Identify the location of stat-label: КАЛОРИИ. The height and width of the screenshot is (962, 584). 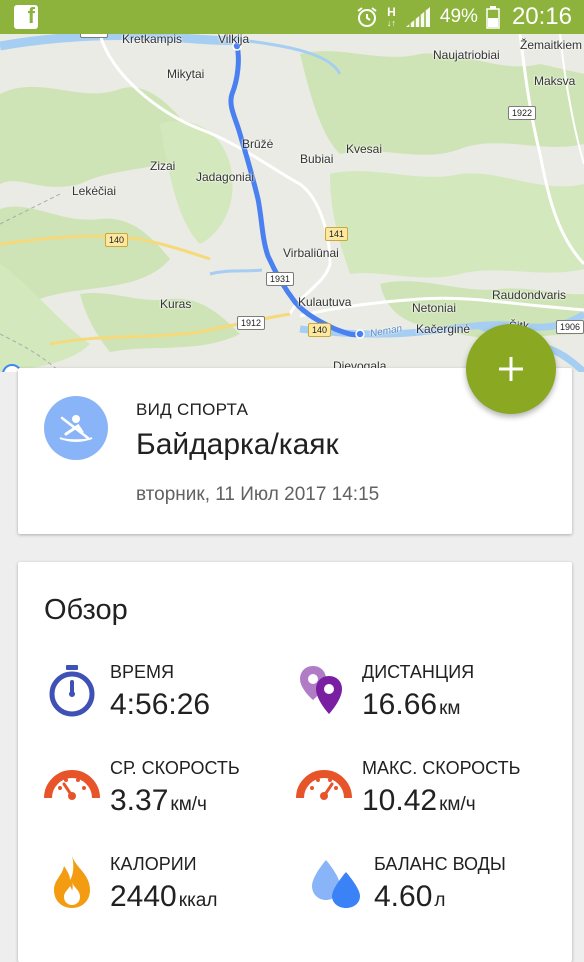
(153, 864).